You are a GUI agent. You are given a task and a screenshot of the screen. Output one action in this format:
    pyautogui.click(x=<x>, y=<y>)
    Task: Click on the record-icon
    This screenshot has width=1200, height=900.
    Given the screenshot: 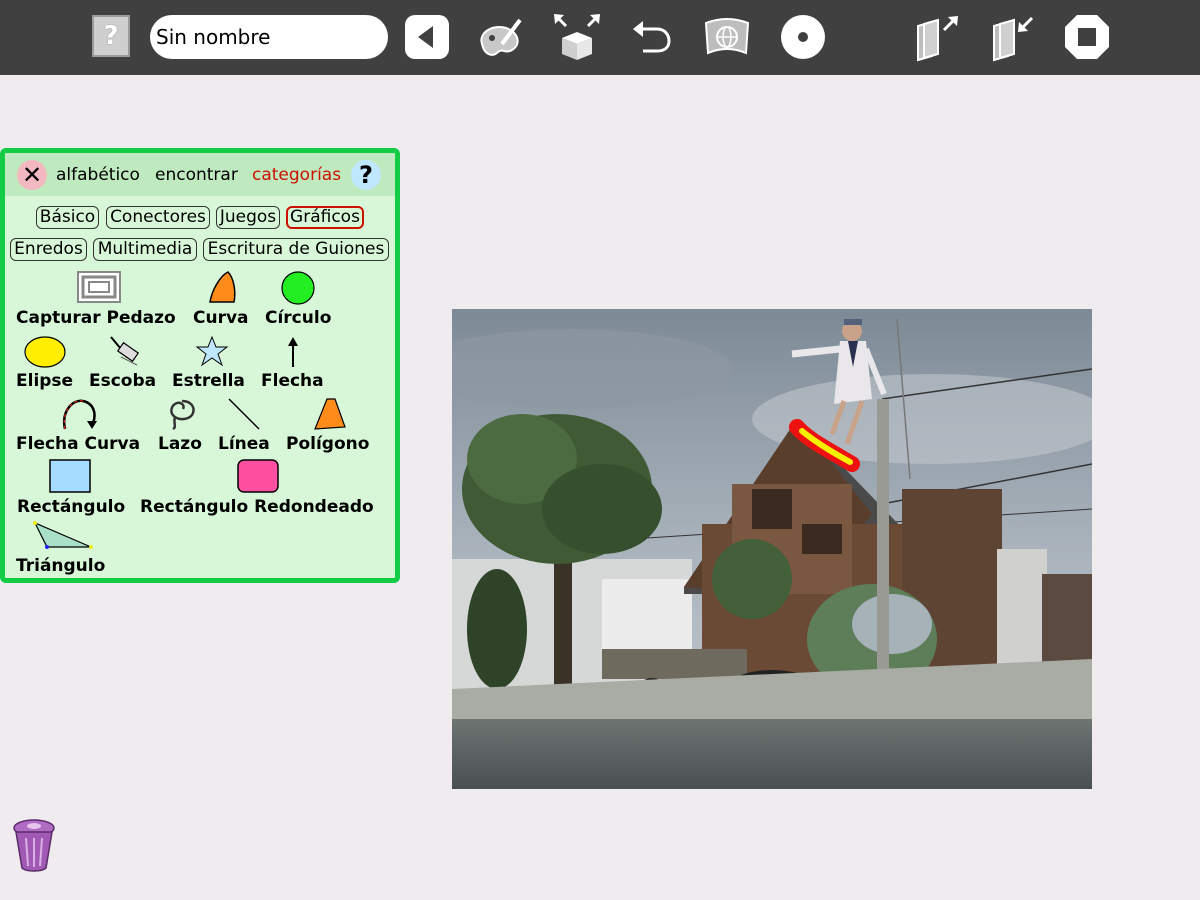 What is the action you would take?
    pyautogui.click(x=803, y=37)
    